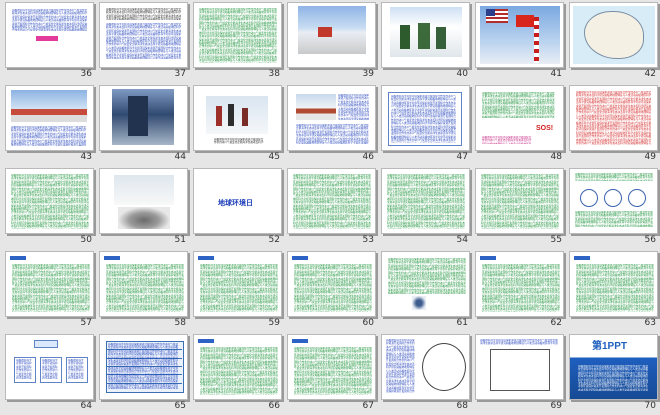  Describe the element at coordinates (316, 107) in the screenshot. I see `slide-photo` at that location.